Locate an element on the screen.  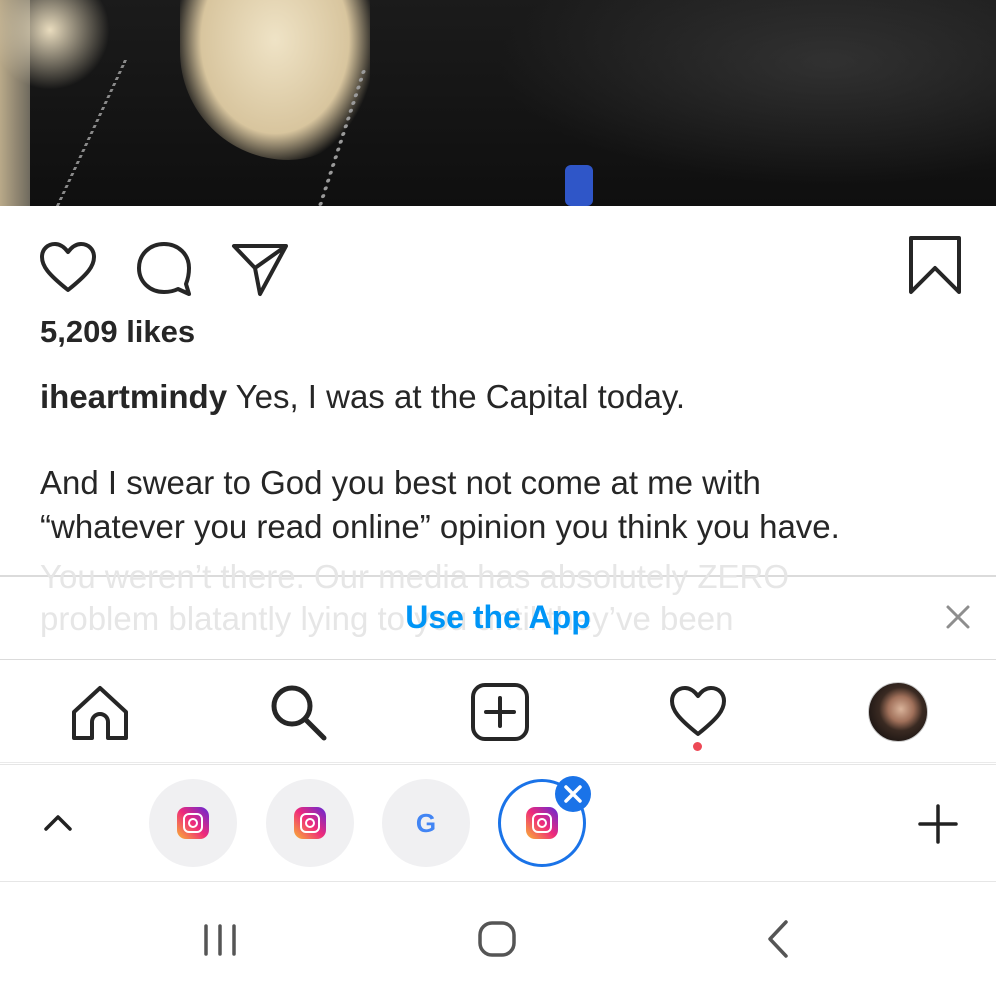
recents-icon is located at coordinates (220, 940).